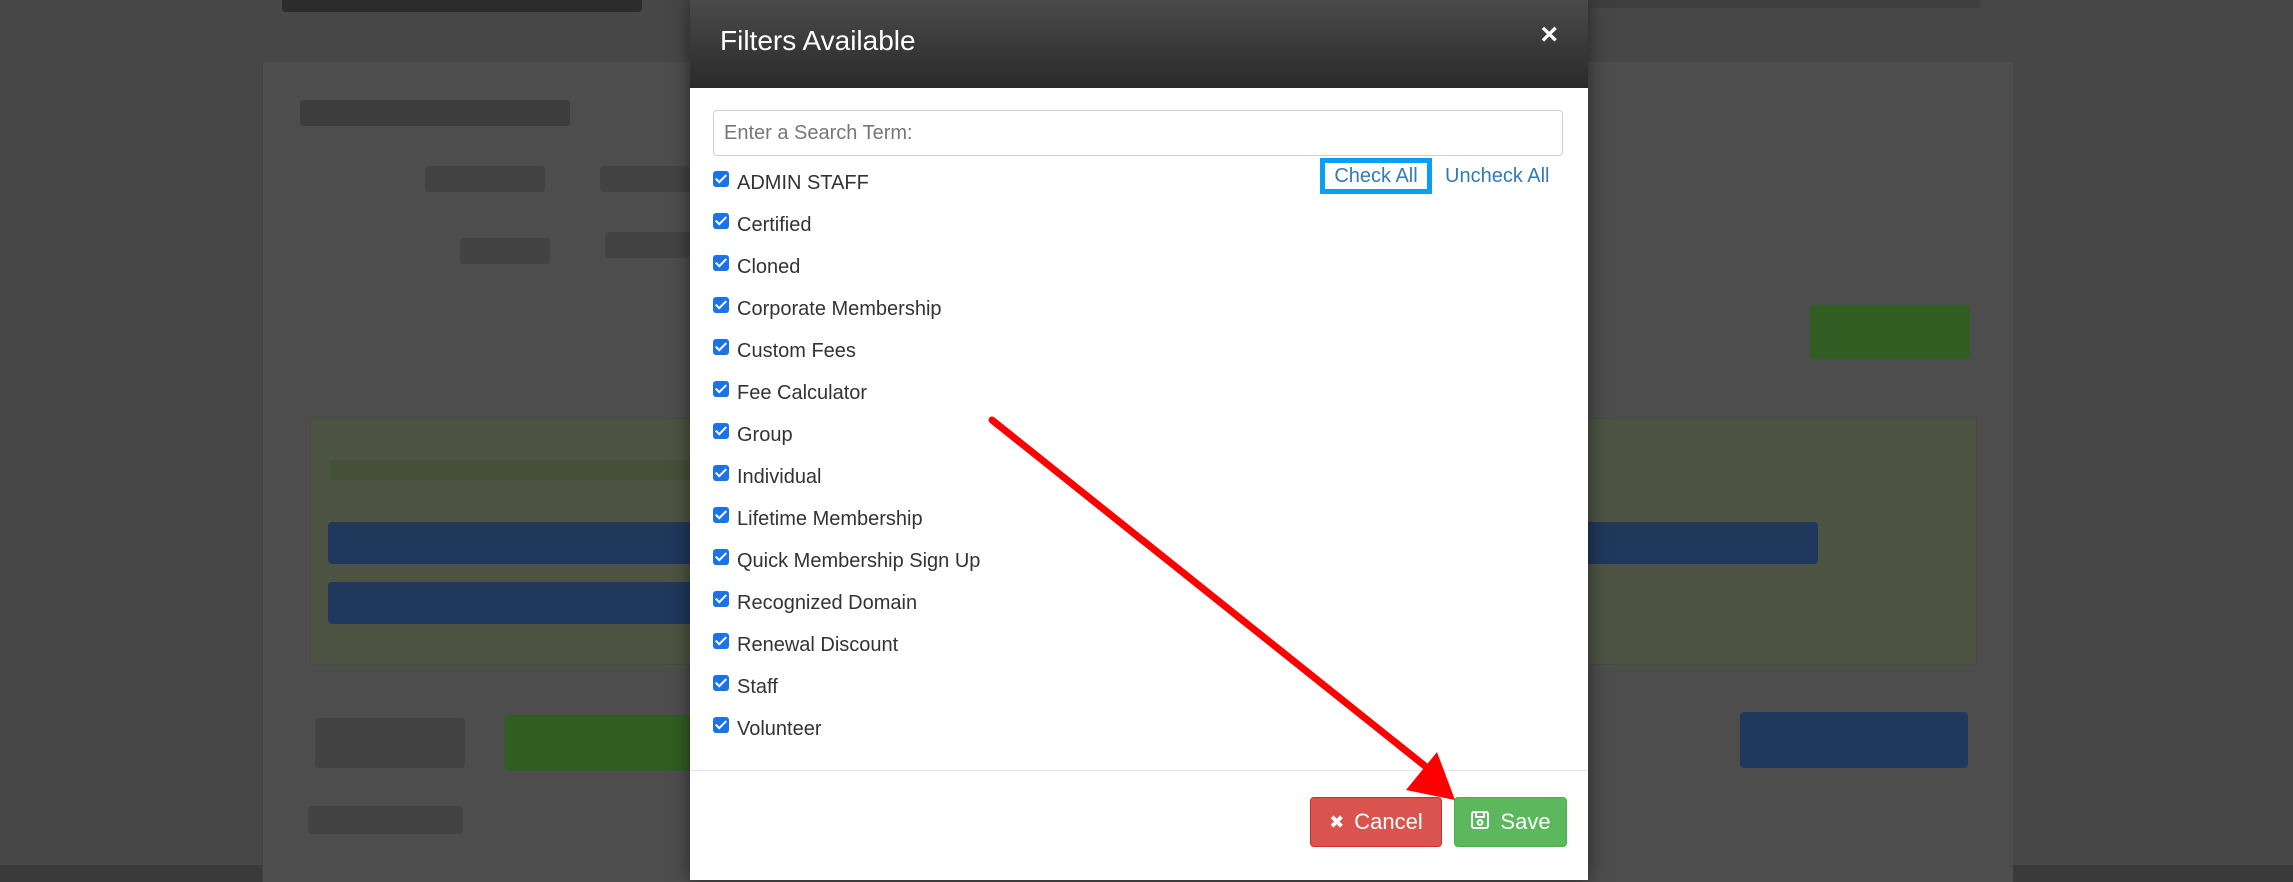 Image resolution: width=2293 pixels, height=882 pixels. What do you see at coordinates (963, 183) in the screenshot?
I see `filter-checkbox-row: ADMIN STAFF` at bounding box center [963, 183].